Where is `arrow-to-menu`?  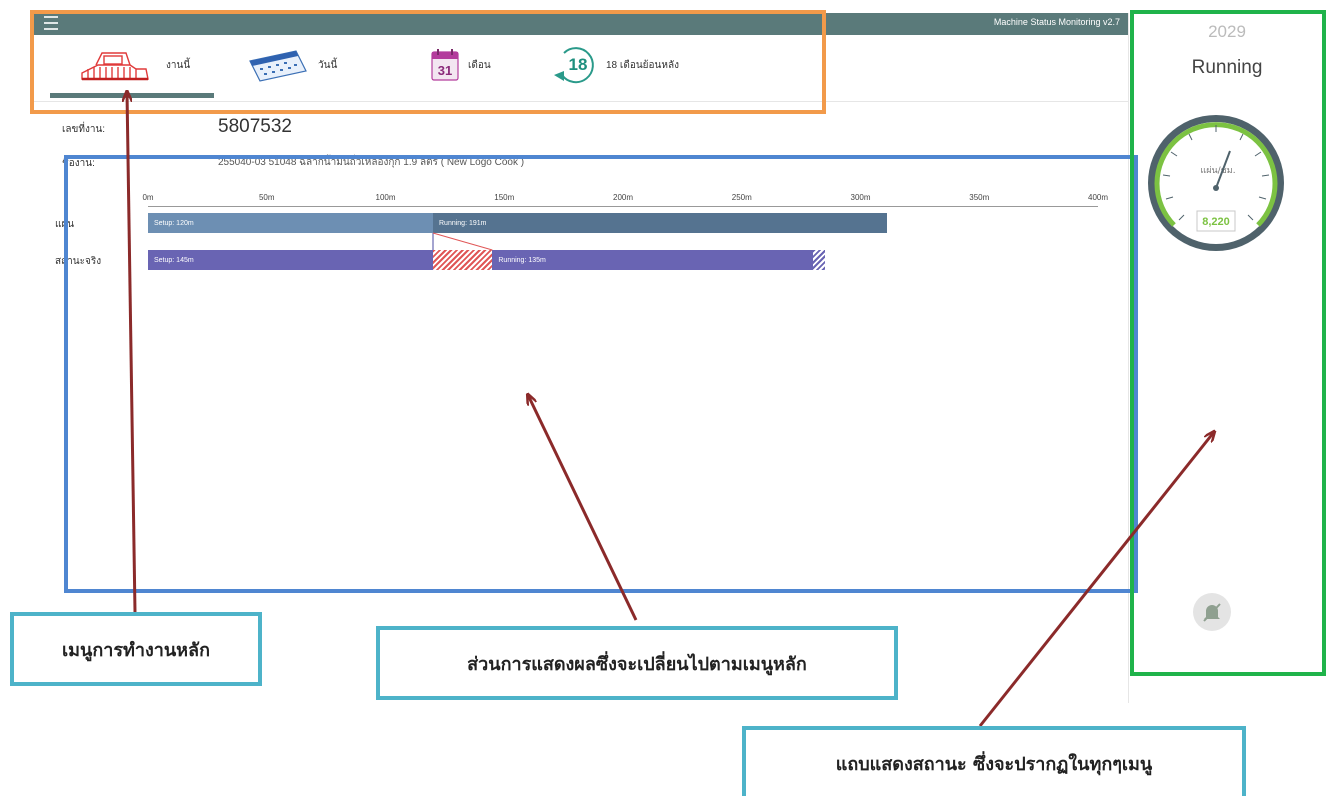
arrow-to-menu is located at coordinates (132, 352).